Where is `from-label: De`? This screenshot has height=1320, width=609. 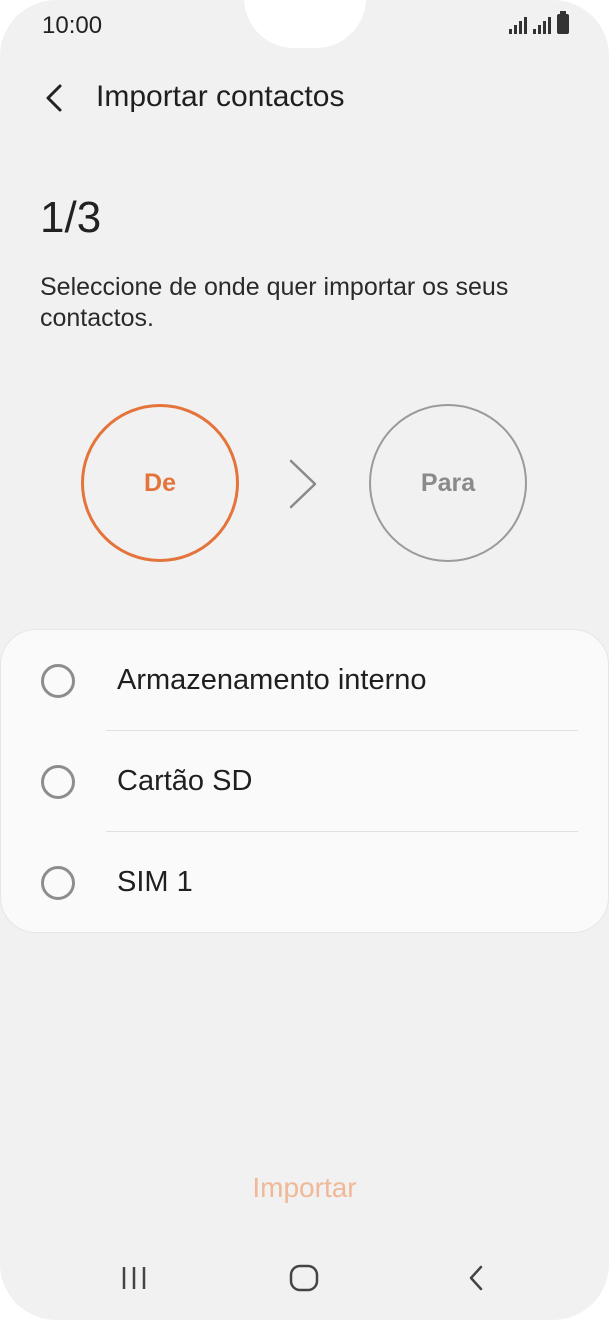 from-label: De is located at coordinates (160, 482).